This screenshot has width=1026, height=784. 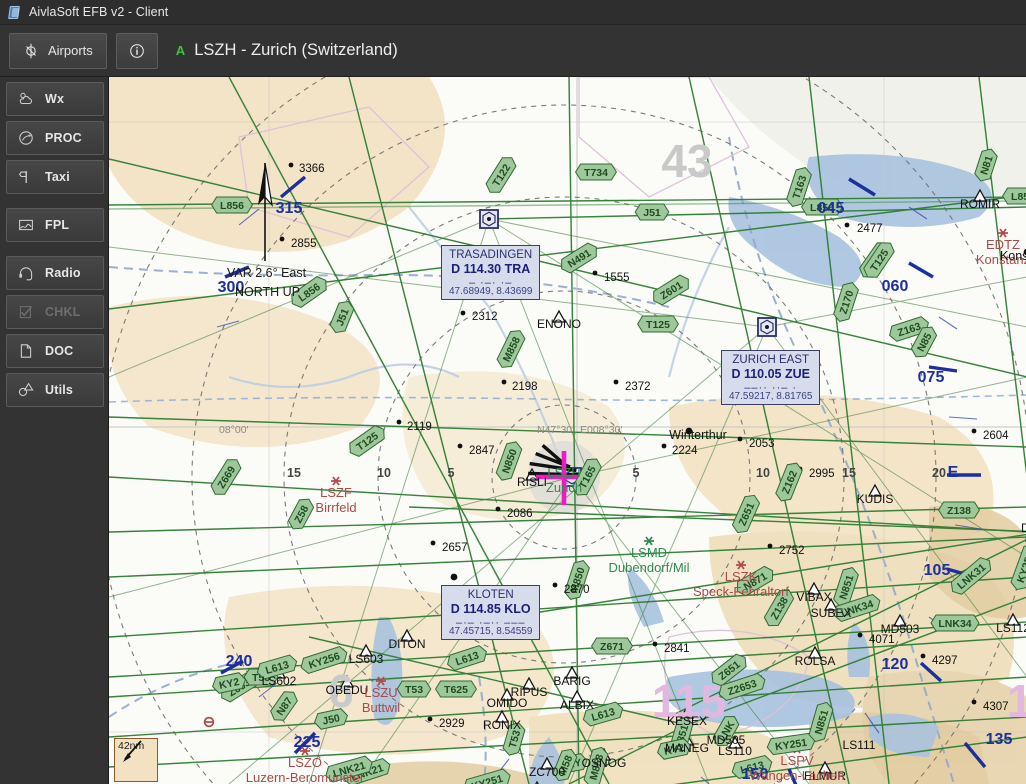 I want to click on navaid-coords: 47.45715, 8.54559, so click(x=491, y=631).